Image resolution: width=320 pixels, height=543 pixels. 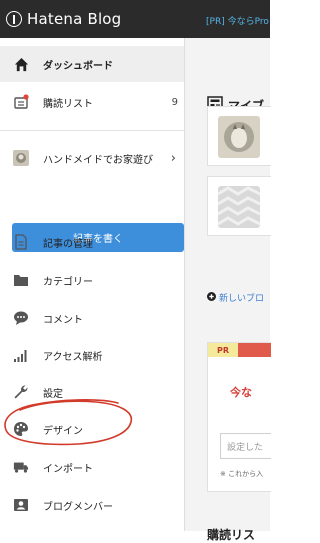 What do you see at coordinates (63, 431) in the screenshot?
I see `sidebar-item-label: デザイン` at bounding box center [63, 431].